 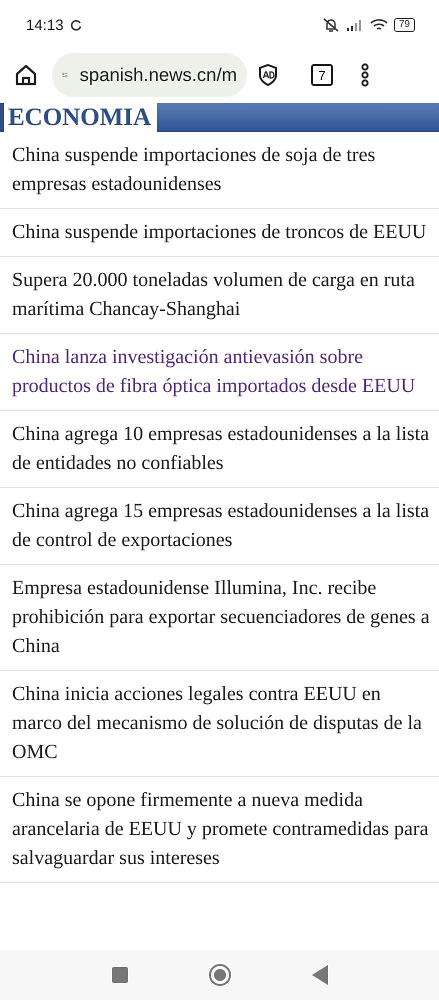 What do you see at coordinates (219, 449) in the screenshot?
I see `article-link: China agrega 10 empresas estadounidenses a la lista de entidades no confiables` at bounding box center [219, 449].